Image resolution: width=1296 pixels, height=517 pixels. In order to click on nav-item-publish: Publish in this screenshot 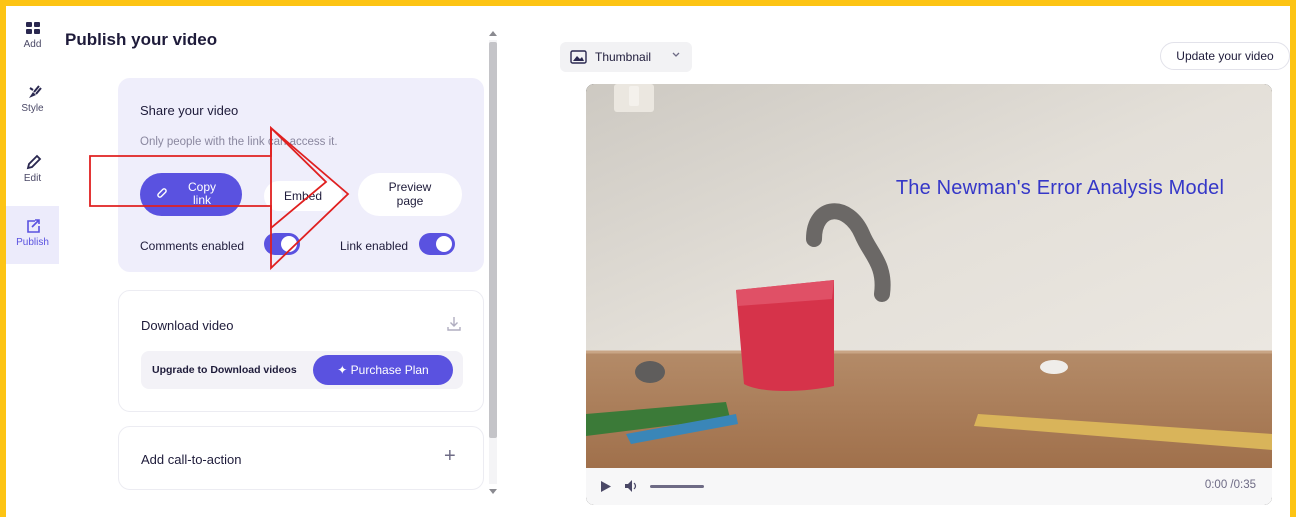, I will do `click(32, 235)`.